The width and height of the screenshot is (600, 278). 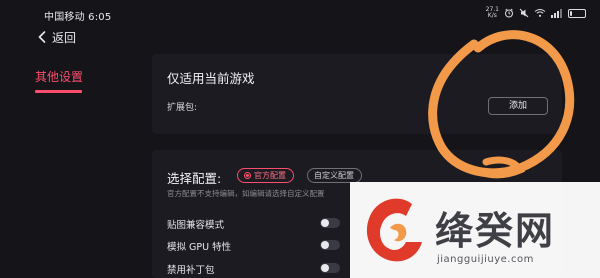 I want to click on battery-icon: 9, so click(x=577, y=13).